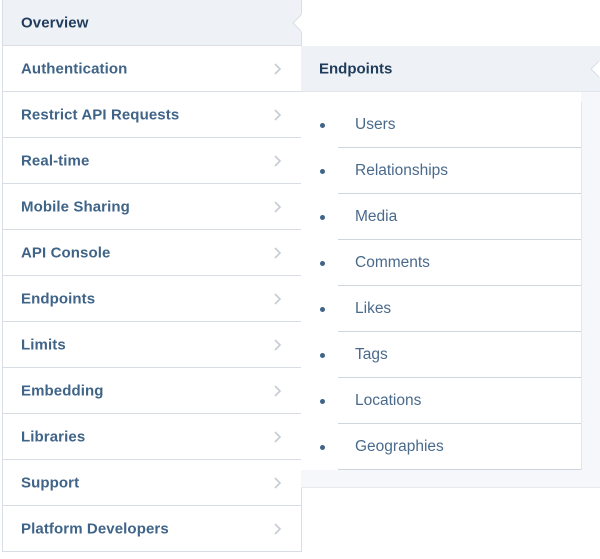 Image resolution: width=600 pixels, height=559 pixels. What do you see at coordinates (100, 114) in the screenshot?
I see `nav-item-label: Restrict API Requests` at bounding box center [100, 114].